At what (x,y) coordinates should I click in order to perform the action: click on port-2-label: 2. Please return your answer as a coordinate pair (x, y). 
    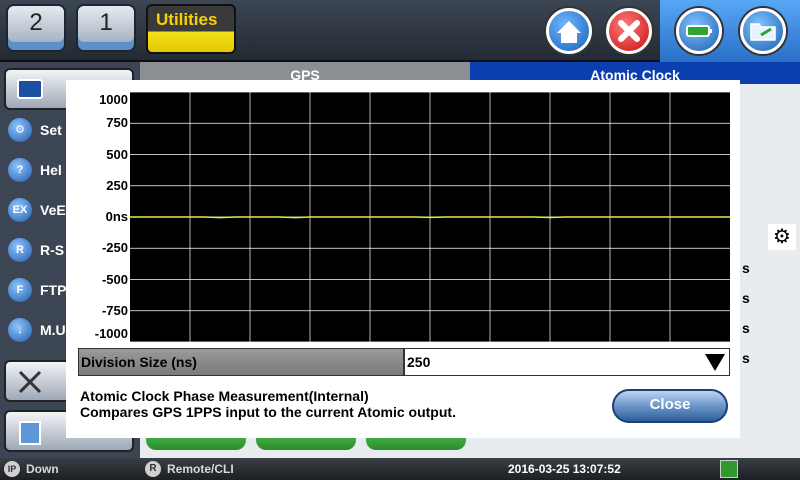
    Looking at the image, I should click on (36, 22).